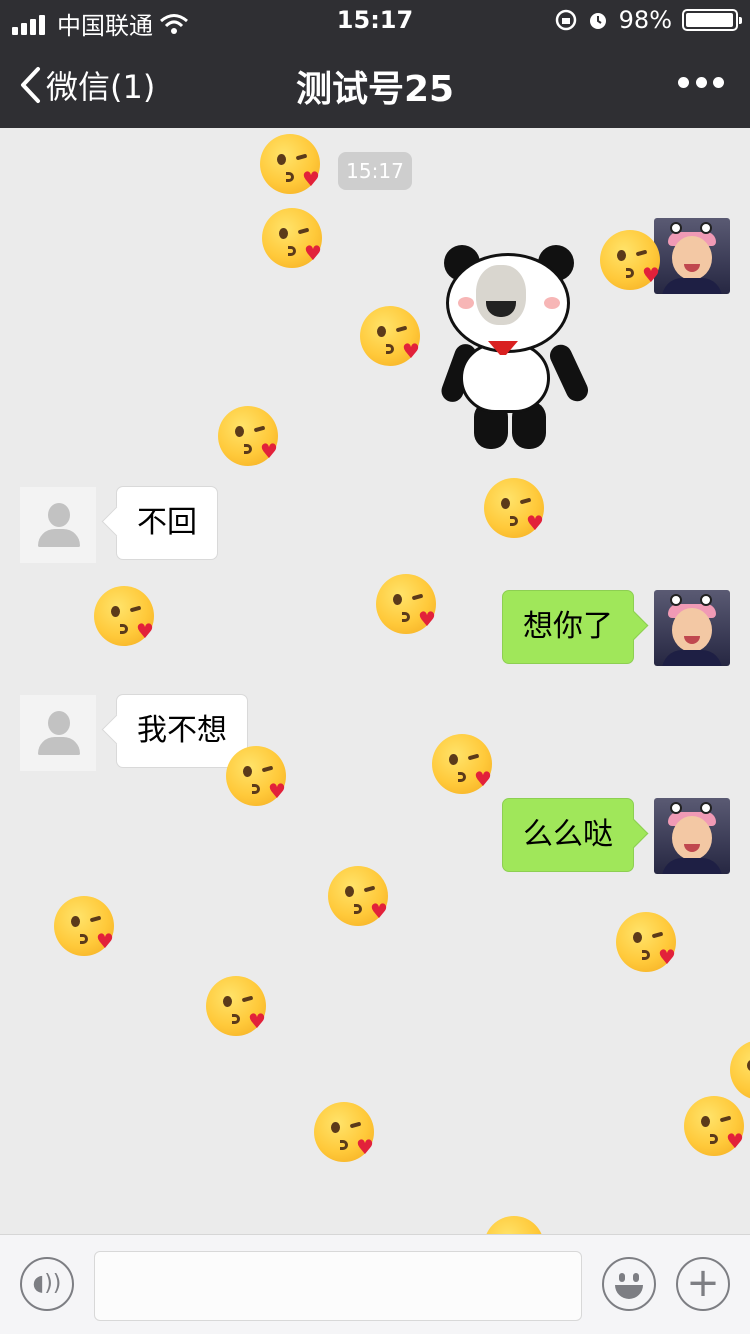 The image size is (750, 1334). What do you see at coordinates (703, 1284) in the screenshot?
I see `plus-icon: +` at bounding box center [703, 1284].